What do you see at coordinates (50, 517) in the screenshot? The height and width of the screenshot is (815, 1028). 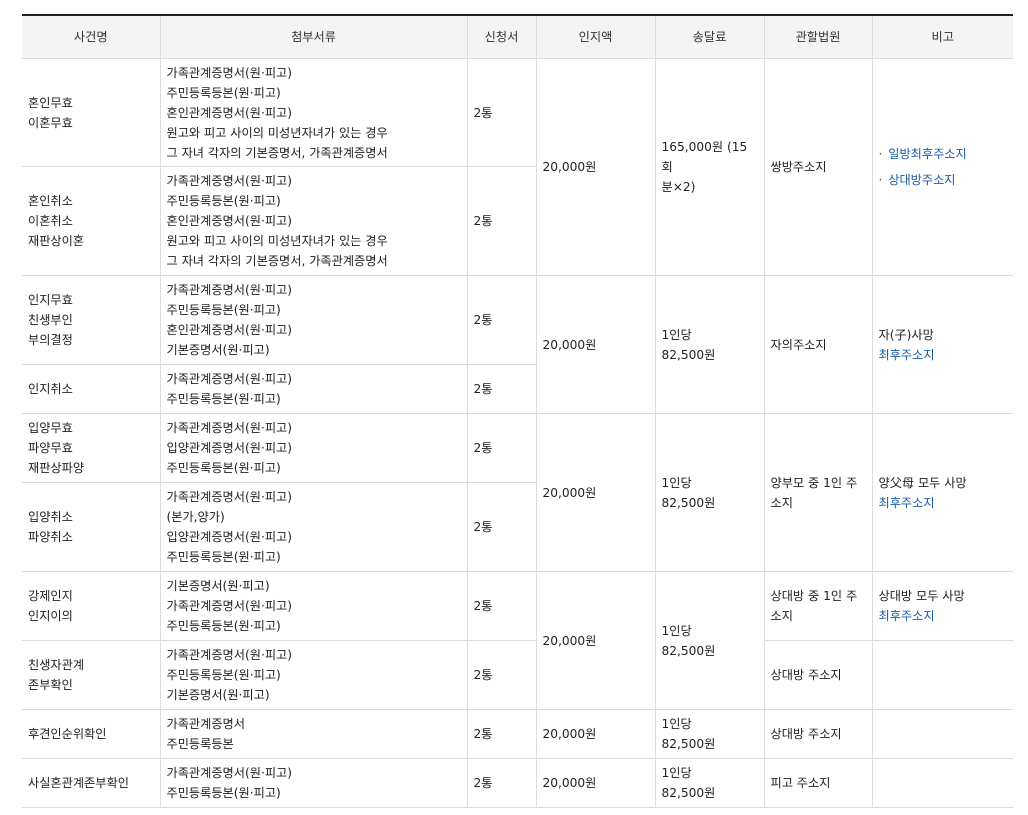 I see `case-name: 입양취소` at bounding box center [50, 517].